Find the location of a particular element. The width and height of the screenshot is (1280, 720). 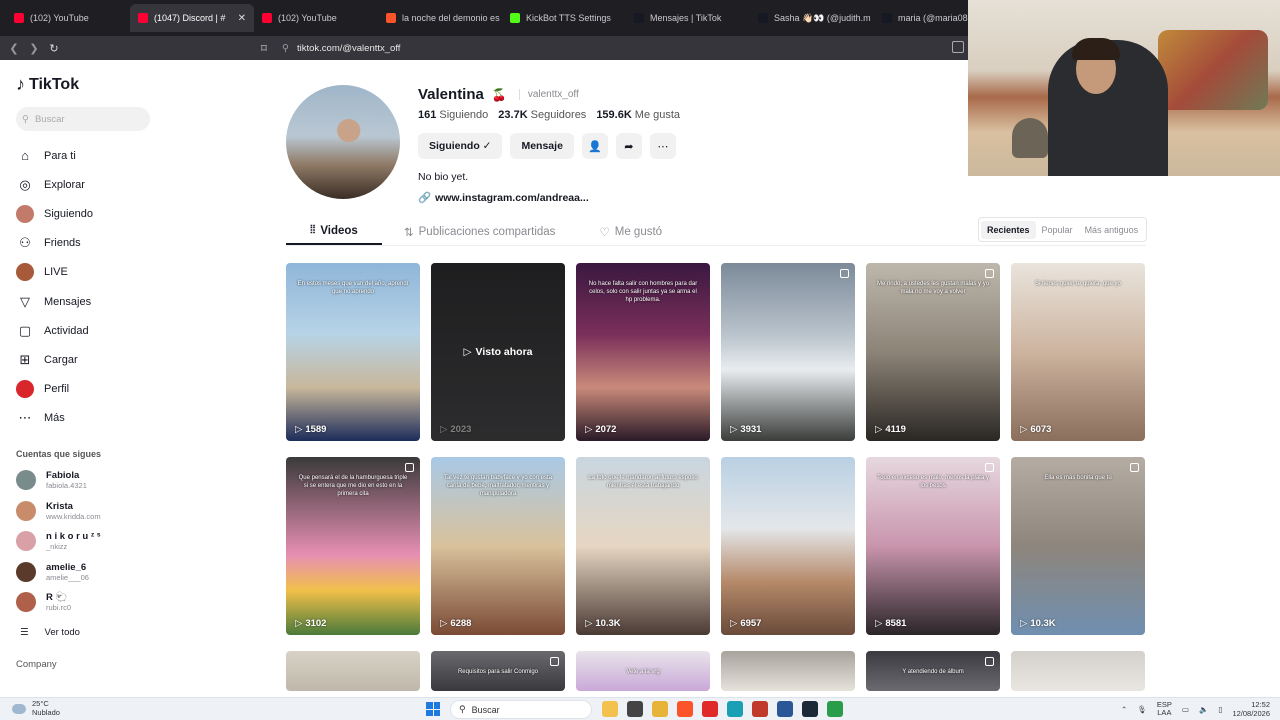

reload-icon: ↻ is located at coordinates (54, 48).